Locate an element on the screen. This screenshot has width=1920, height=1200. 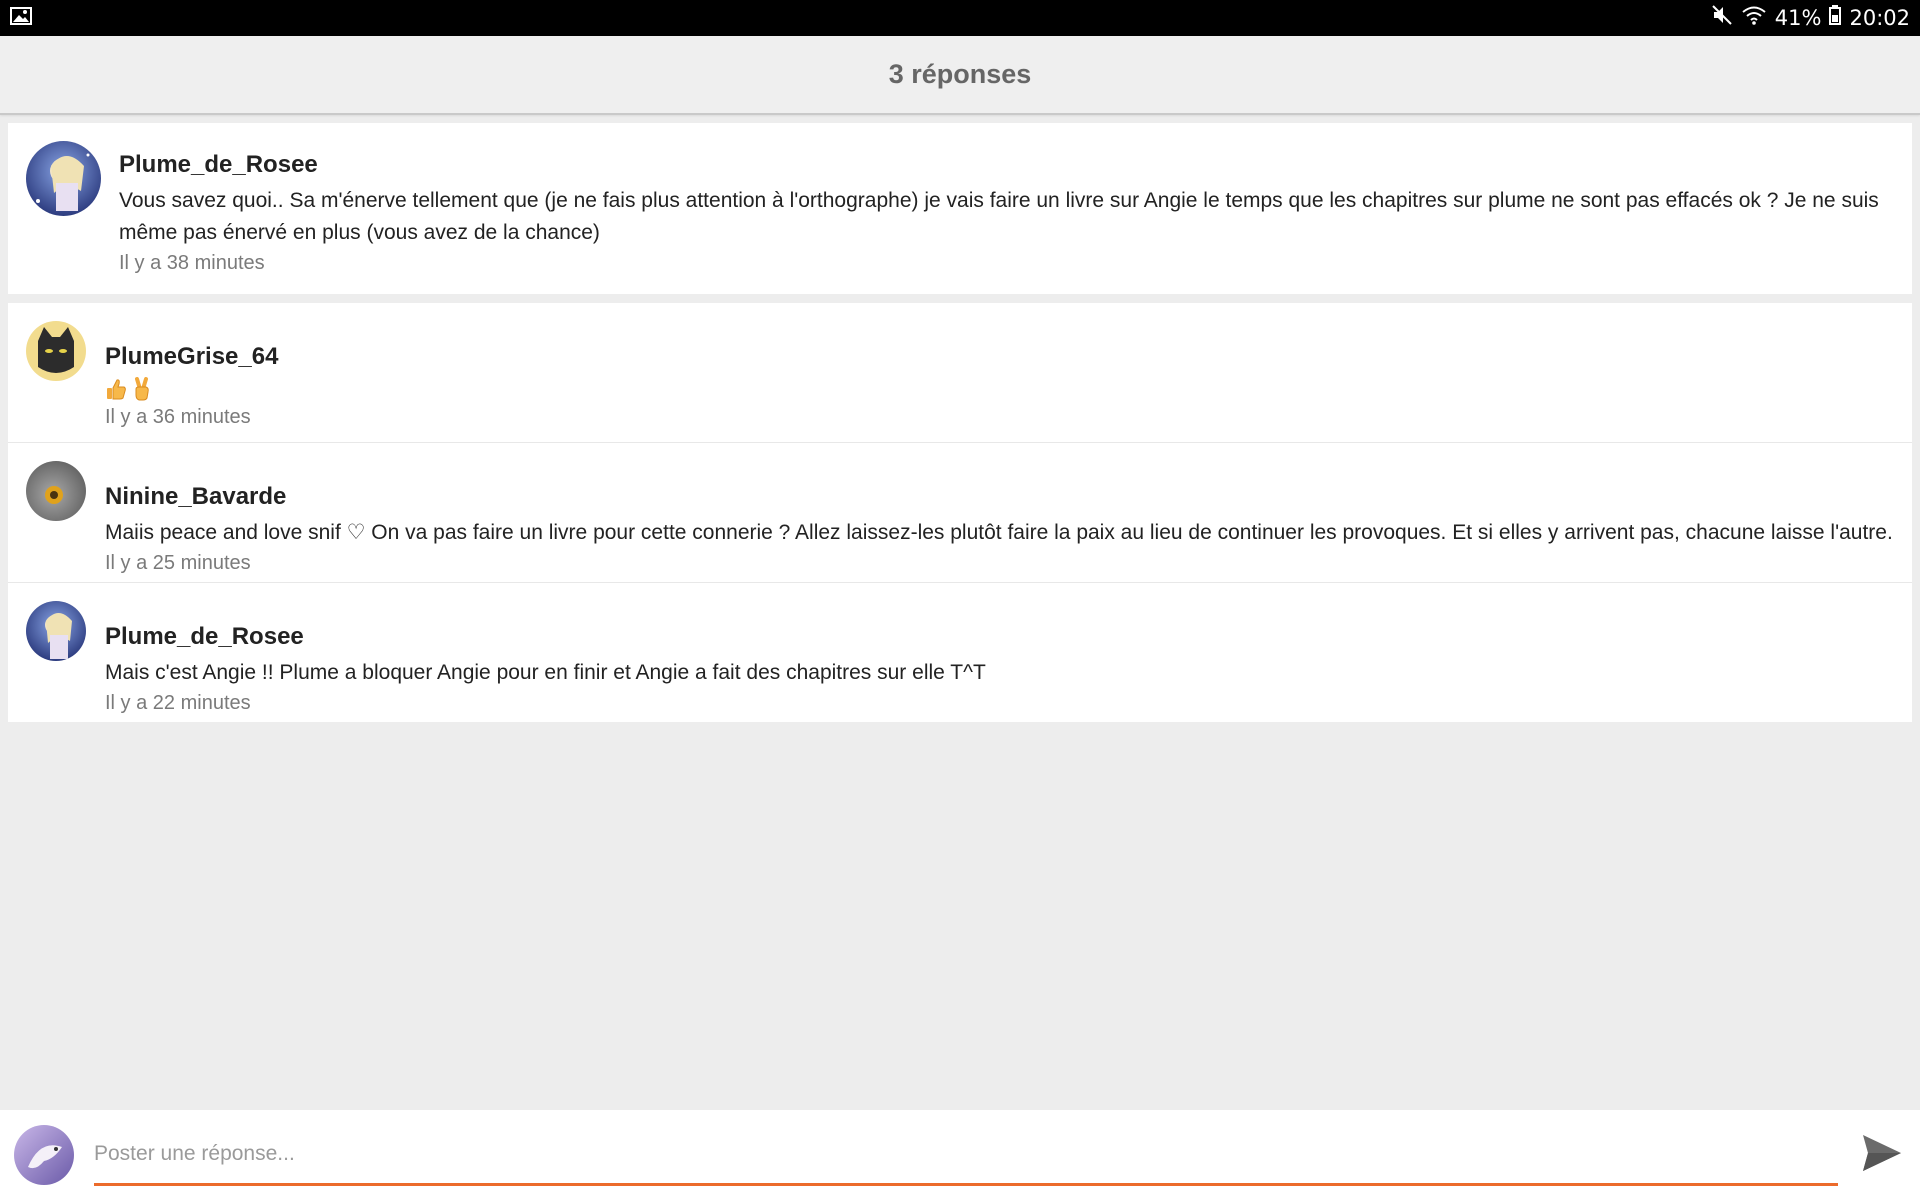
send-button is located at coordinates (1882, 1155).